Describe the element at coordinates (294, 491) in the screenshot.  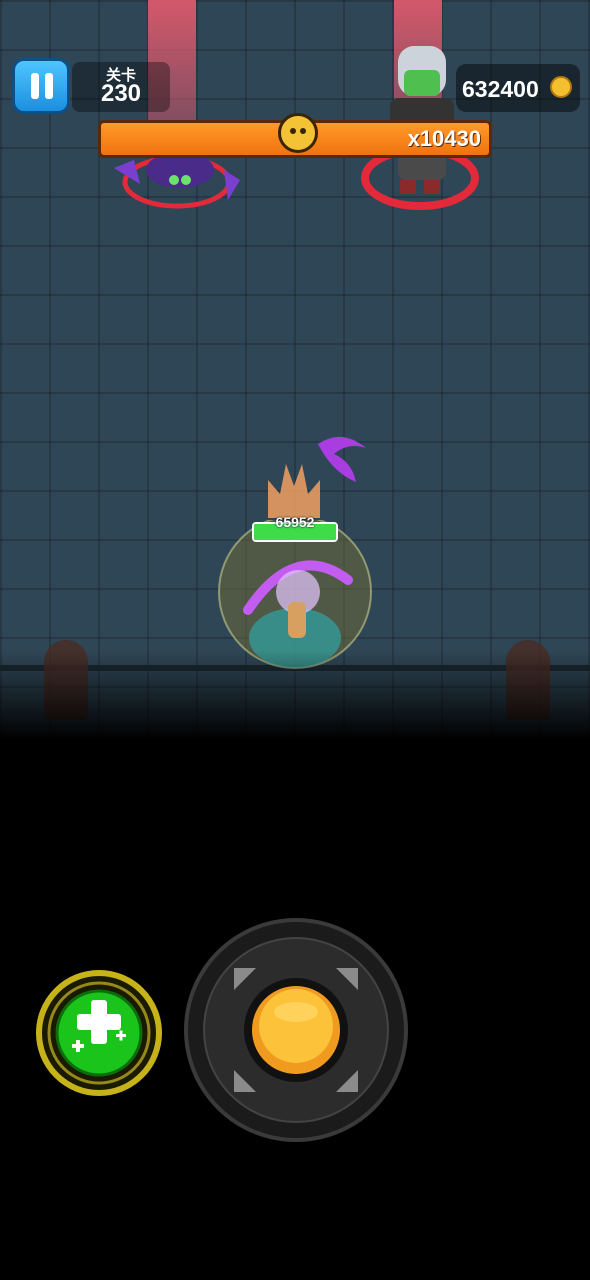
I see `orange-crown-effect` at that location.